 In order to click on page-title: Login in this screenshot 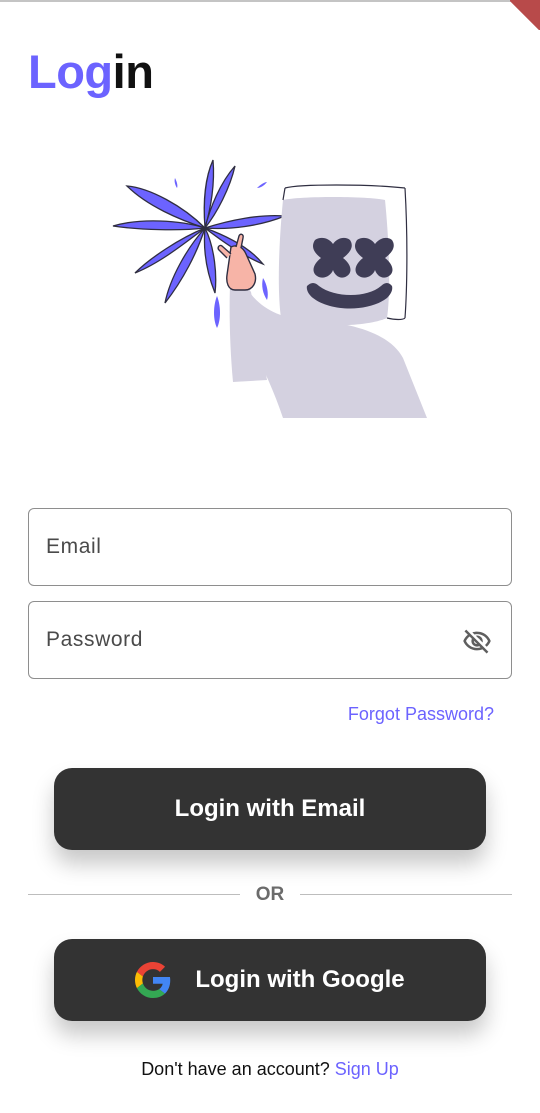, I will do `click(91, 72)`.